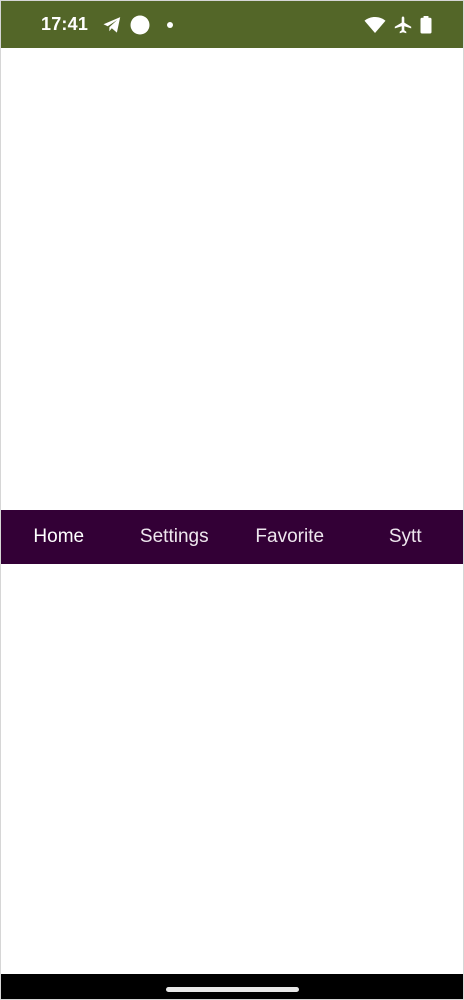 This screenshot has height=1000, width=464. I want to click on tab-home: Home, so click(59, 537).